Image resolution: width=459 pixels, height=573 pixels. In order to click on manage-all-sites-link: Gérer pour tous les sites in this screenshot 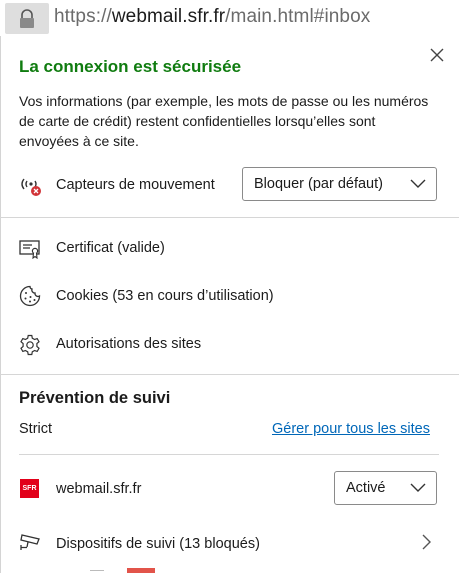, I will do `click(351, 429)`.